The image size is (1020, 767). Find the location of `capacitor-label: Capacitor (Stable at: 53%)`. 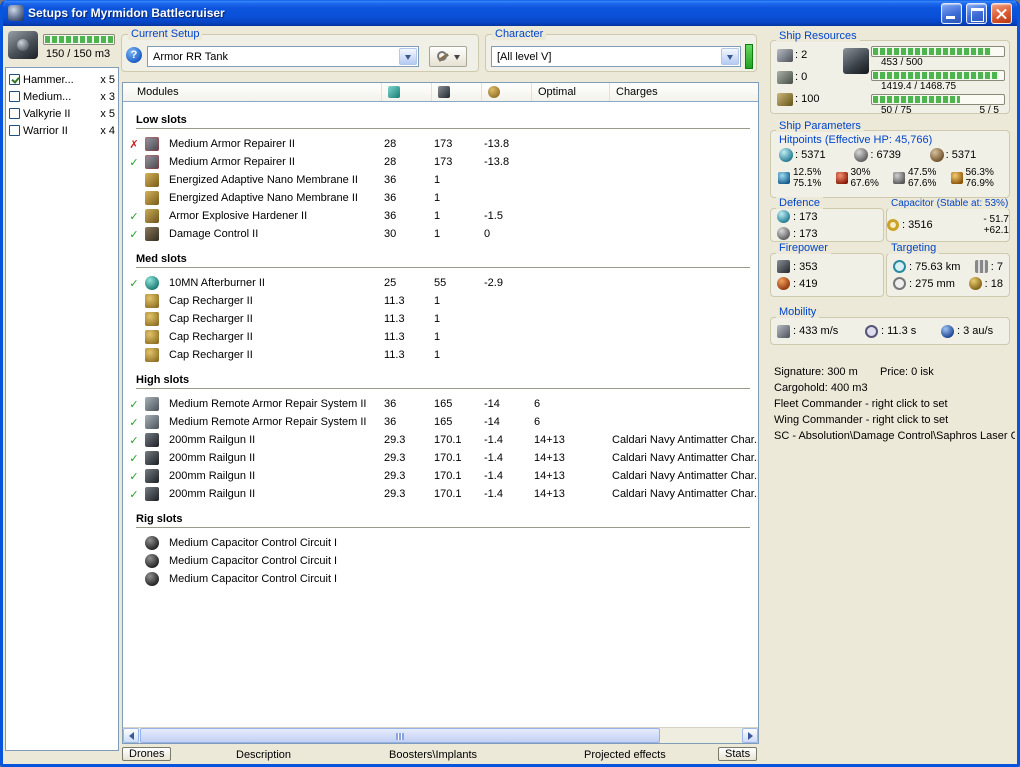

capacitor-label: Capacitor (Stable at: 53%) is located at coordinates (950, 203).